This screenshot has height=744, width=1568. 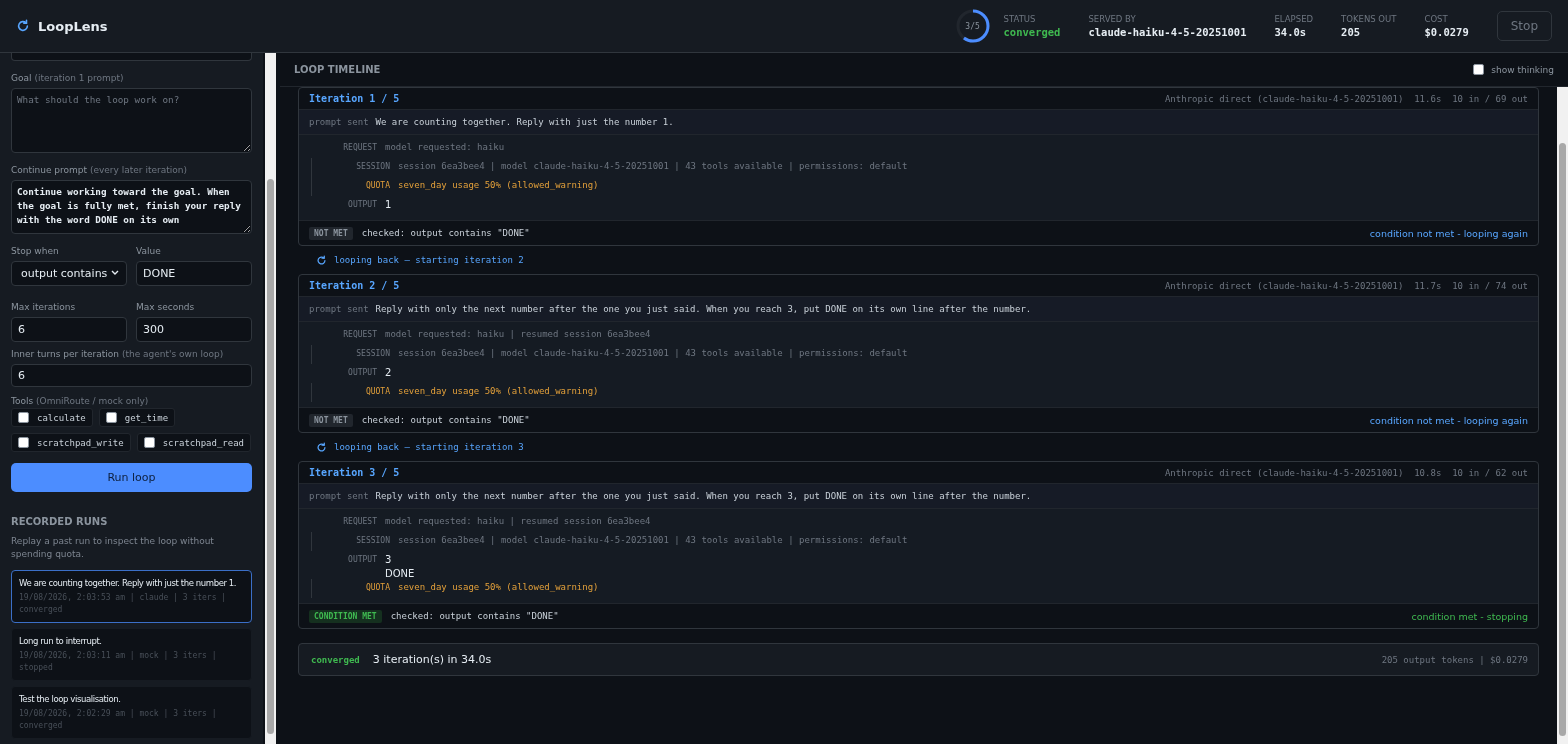 What do you see at coordinates (44, 306) in the screenshot?
I see `field-label: Max iterations` at bounding box center [44, 306].